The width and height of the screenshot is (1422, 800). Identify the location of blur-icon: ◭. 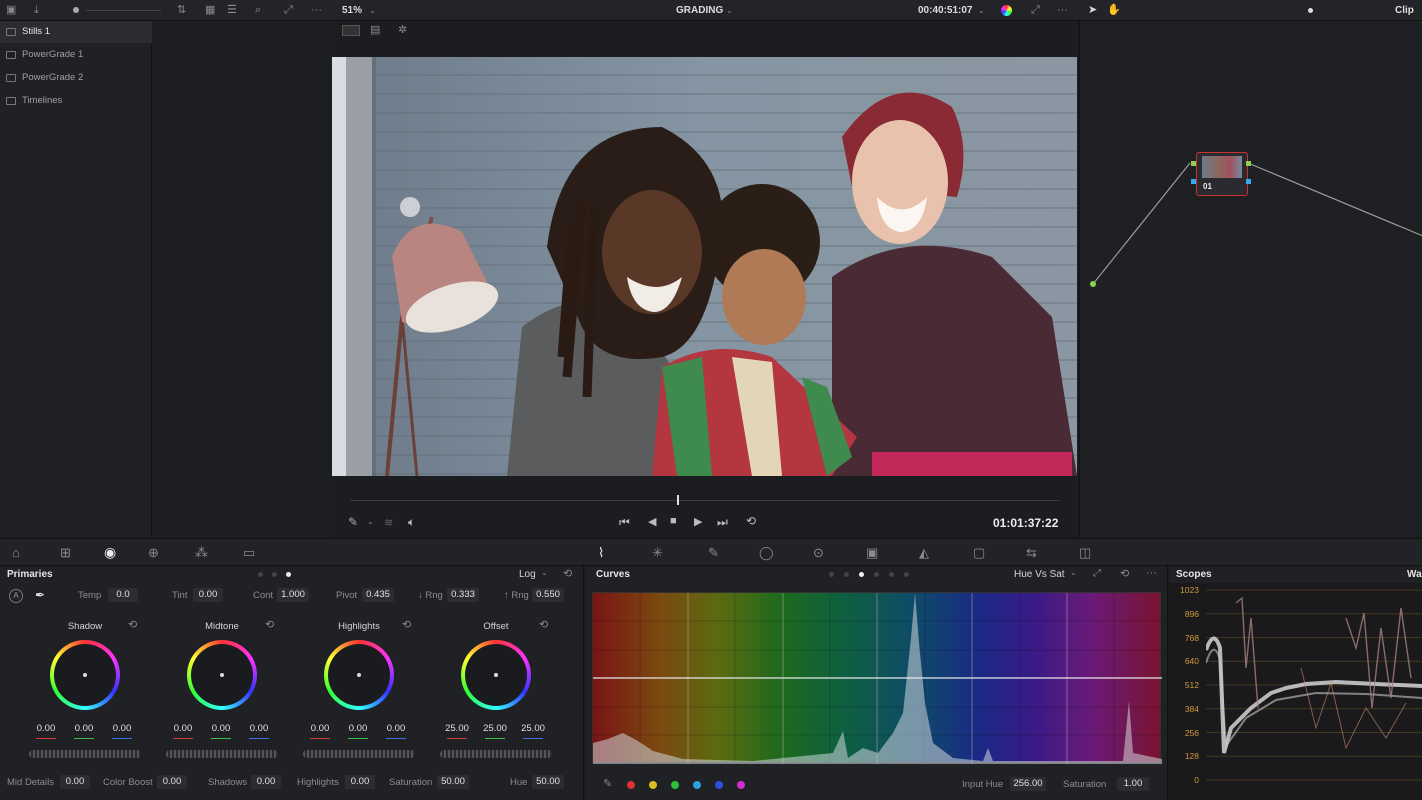
(924, 552).